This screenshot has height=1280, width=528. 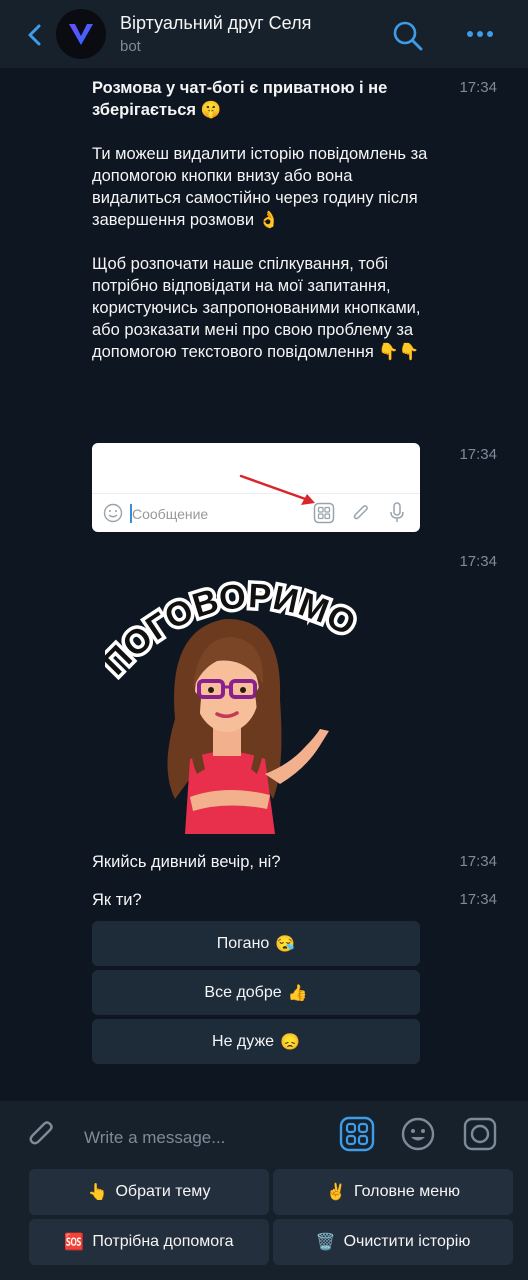 I want to click on screenshot-placeholder: Сообщение, so click(x=170, y=514).